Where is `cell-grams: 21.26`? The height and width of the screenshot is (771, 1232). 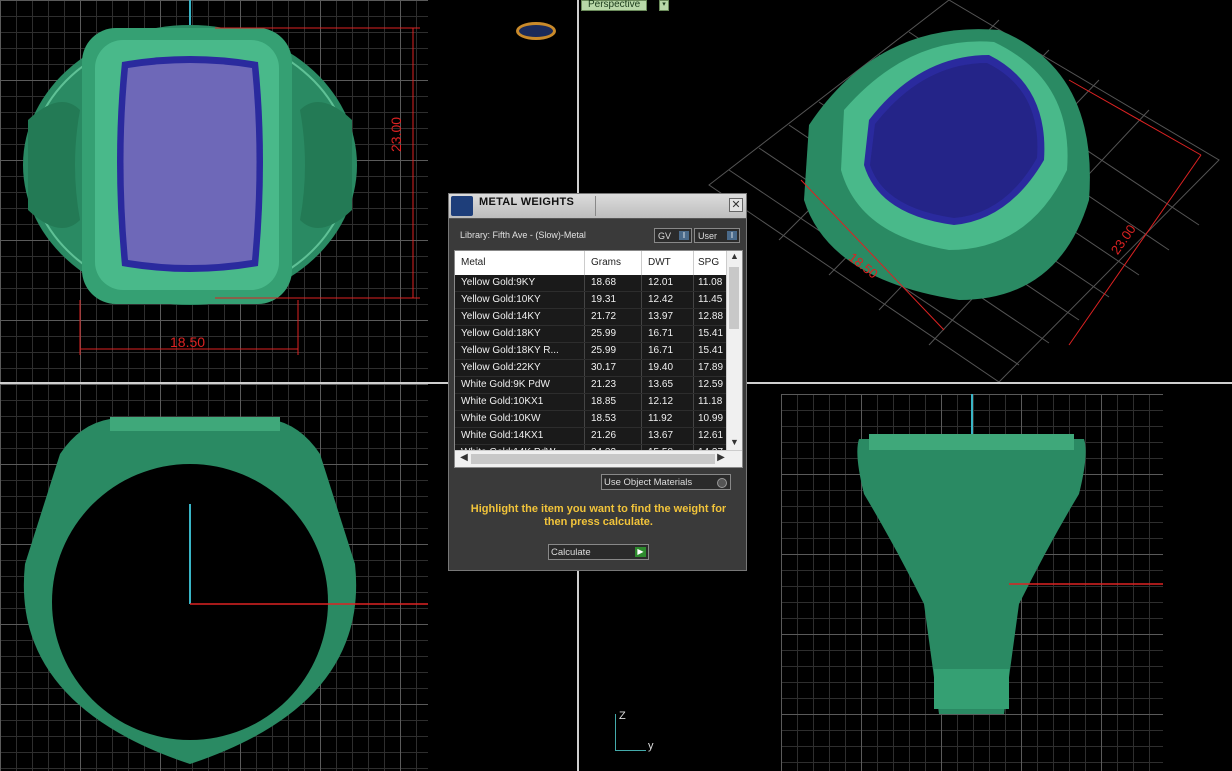
cell-grams: 21.26 is located at coordinates (604, 435).